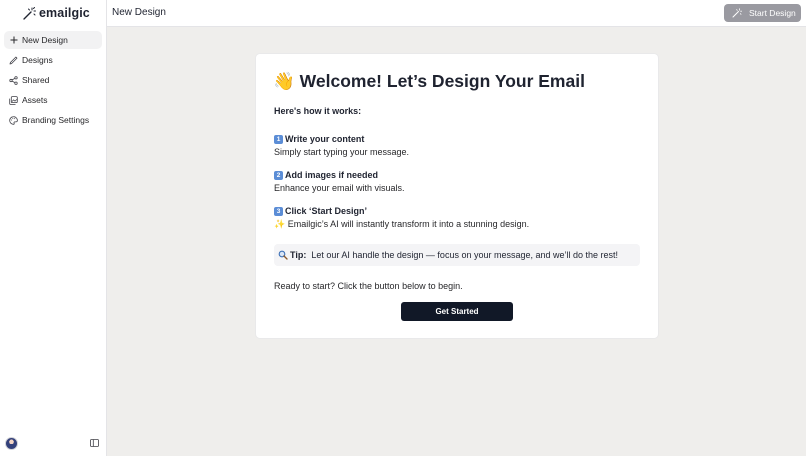 This screenshot has height=456, width=806. I want to click on welcome-heading-text: Welcome! Let’s Design Your Email, so click(442, 81).